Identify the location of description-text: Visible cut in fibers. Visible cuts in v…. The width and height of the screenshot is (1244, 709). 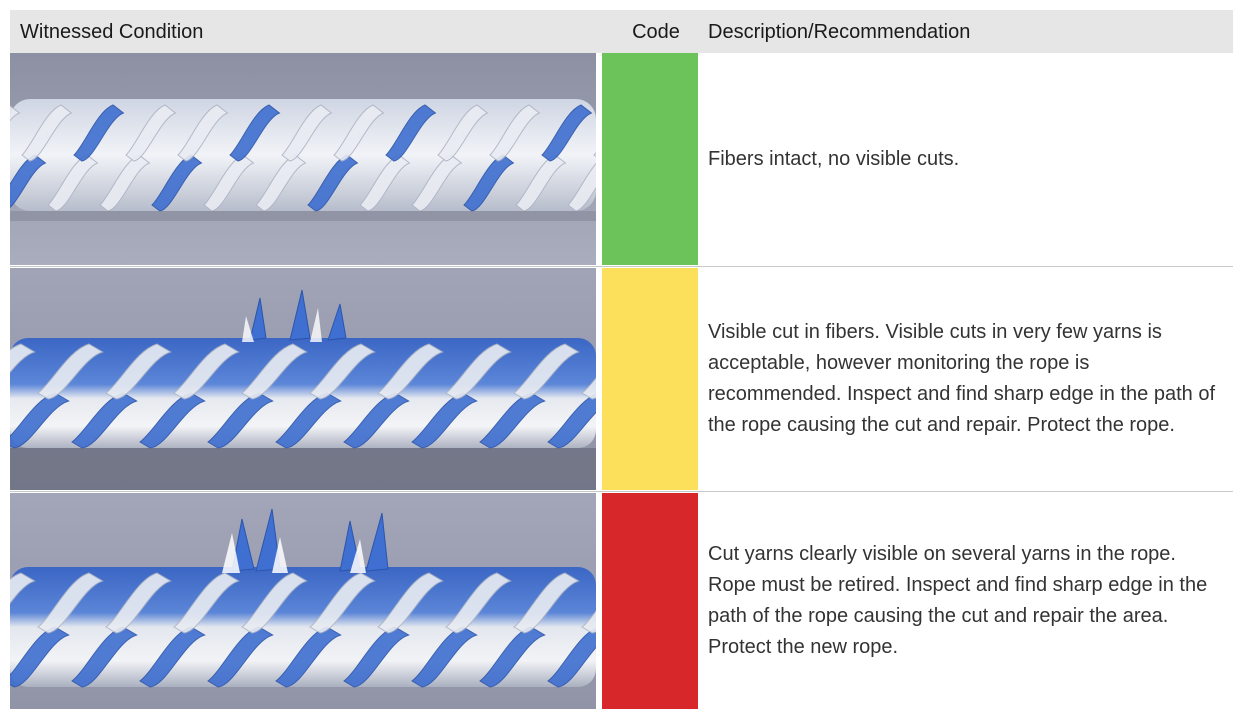
(962, 378).